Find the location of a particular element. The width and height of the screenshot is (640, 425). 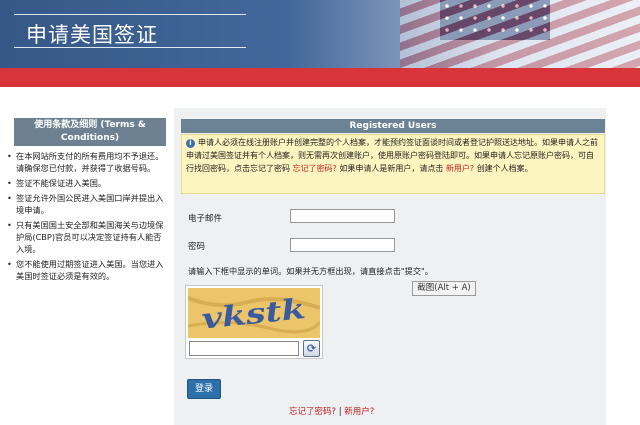

terms-heading-line2: Conditions) is located at coordinates (90, 138).